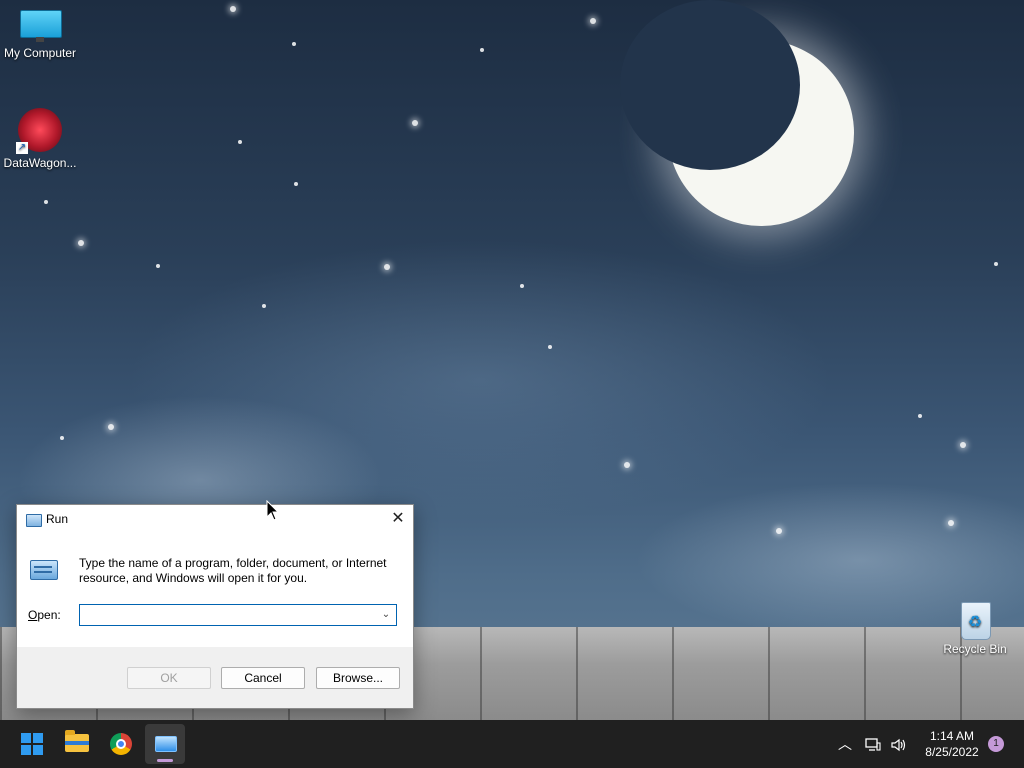  Describe the element at coordinates (386, 615) in the screenshot. I see `chevron-down-icon: ⌄` at that location.